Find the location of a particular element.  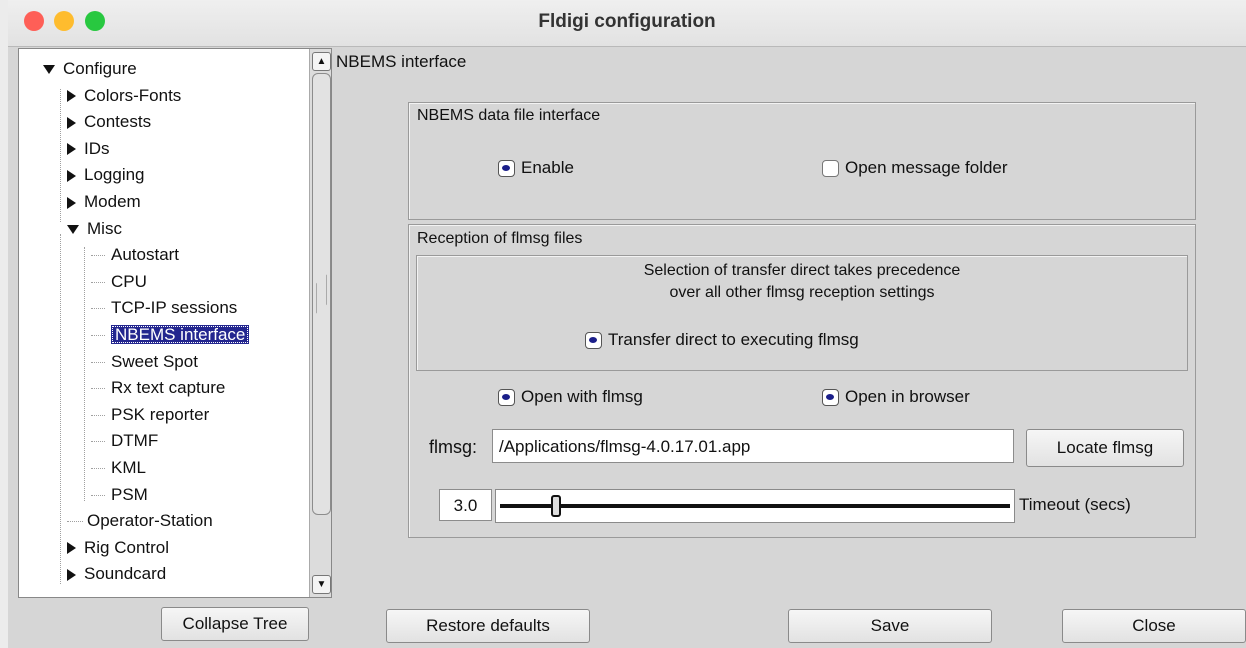

tree-item: Colors-Fonts is located at coordinates (124, 96).